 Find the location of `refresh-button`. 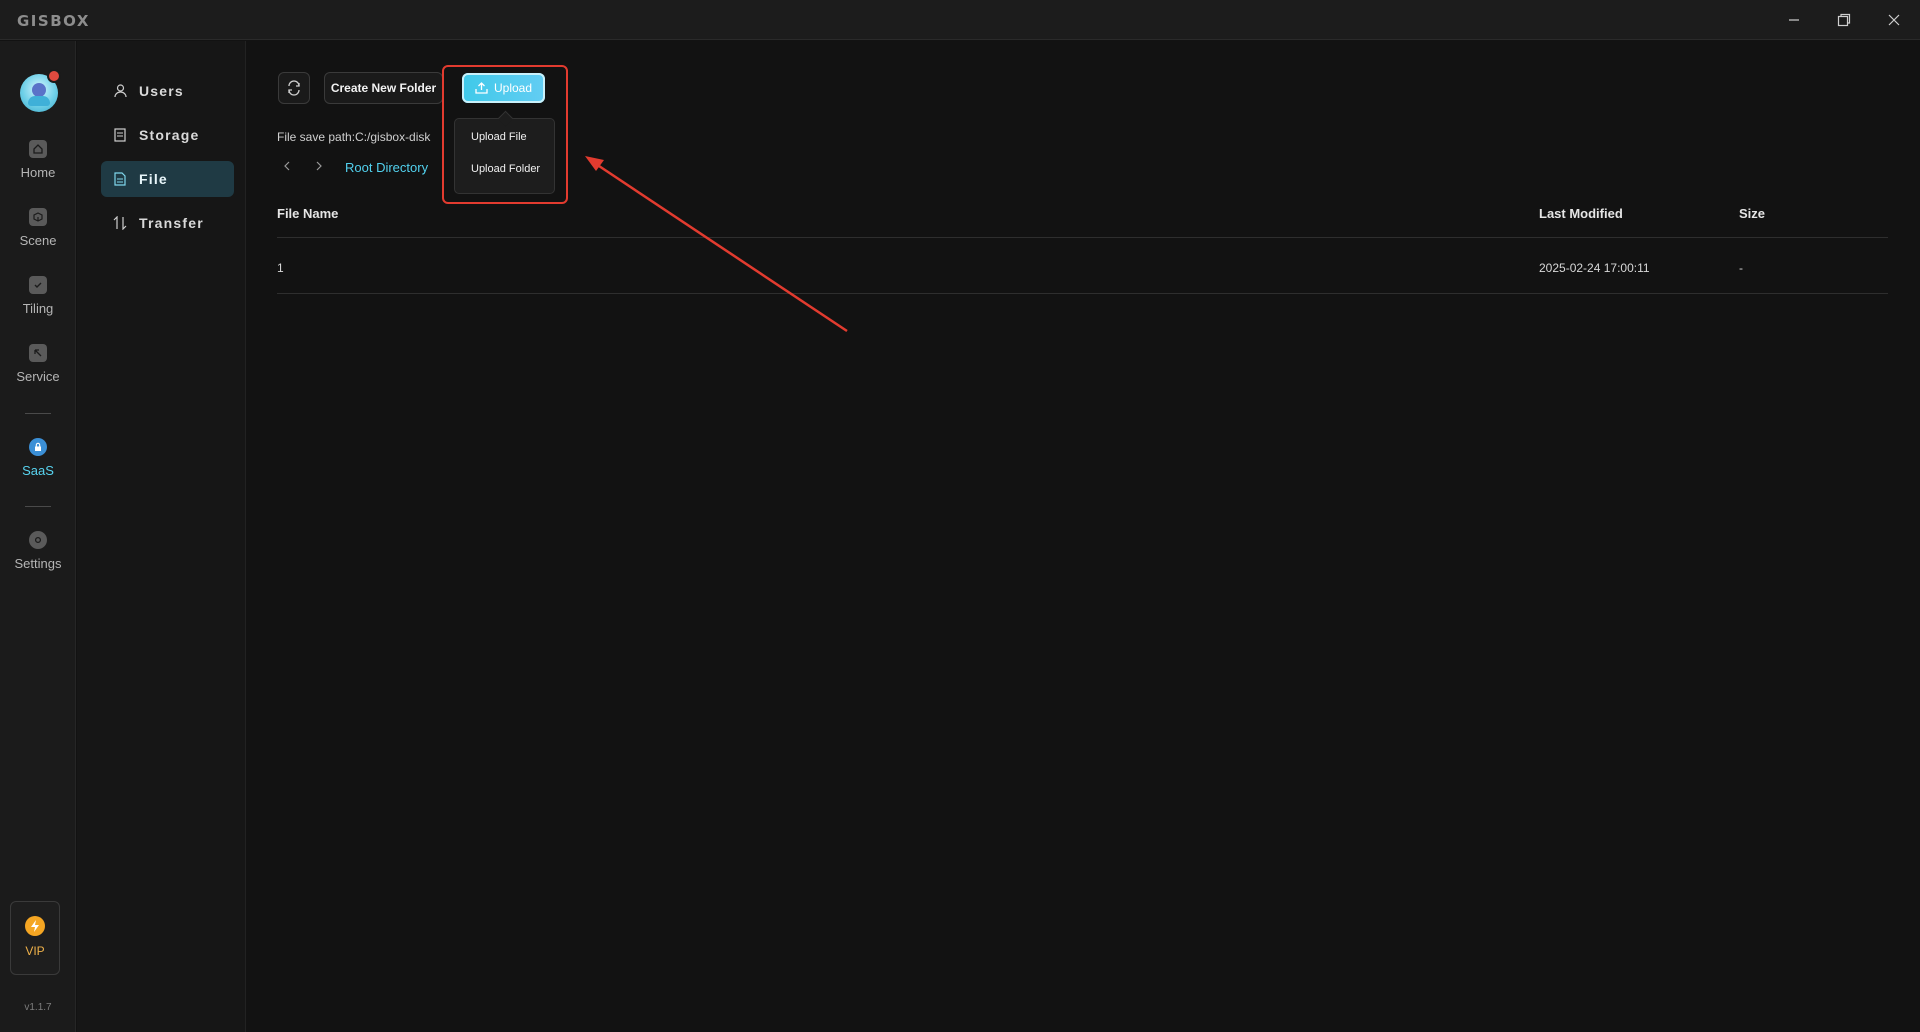

refresh-button is located at coordinates (294, 88).